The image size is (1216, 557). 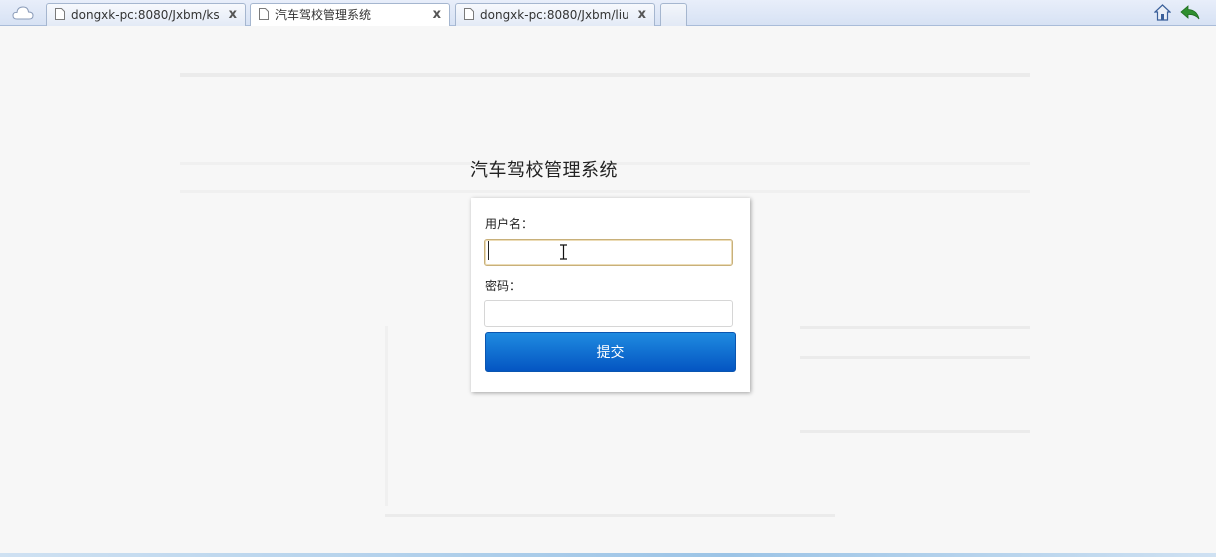 I want to click on username-label: 用户名：, so click(x=509, y=224).